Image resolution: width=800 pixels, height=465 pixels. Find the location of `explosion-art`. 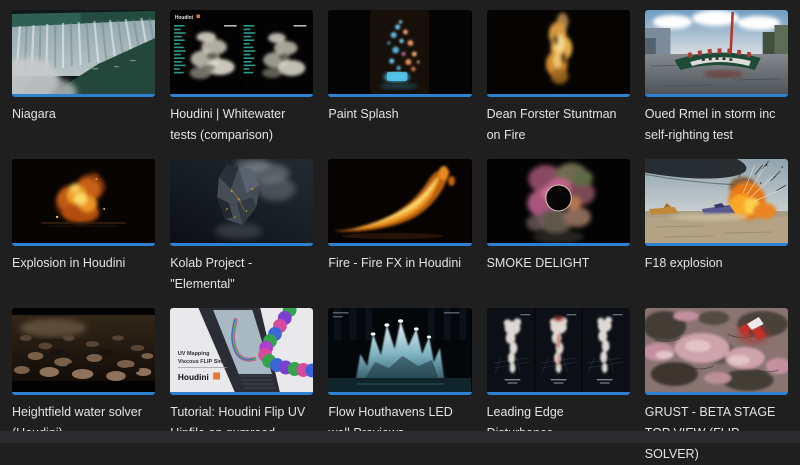

explosion-art is located at coordinates (84, 201).